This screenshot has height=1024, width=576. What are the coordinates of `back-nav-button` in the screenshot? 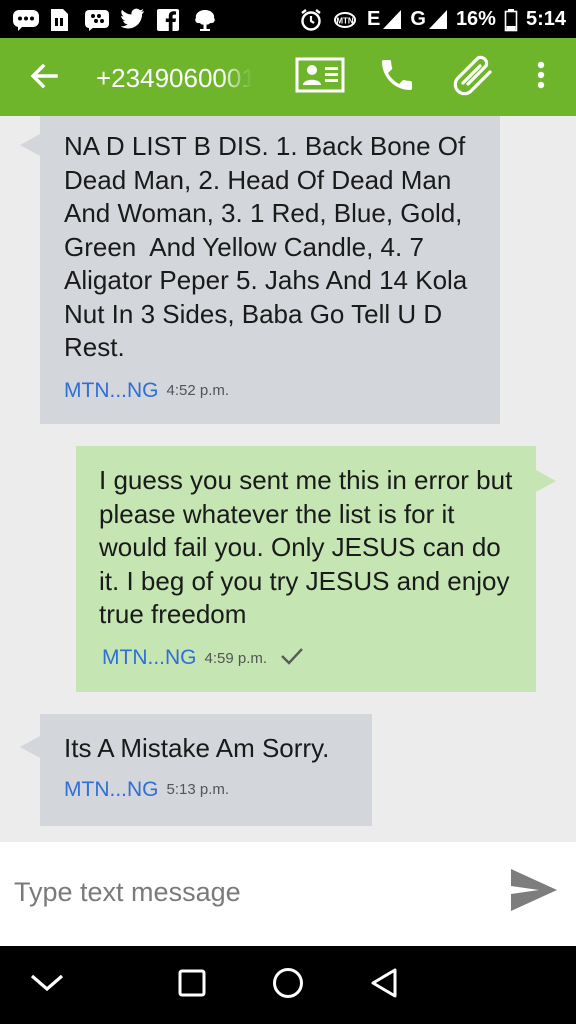 It's located at (384, 985).